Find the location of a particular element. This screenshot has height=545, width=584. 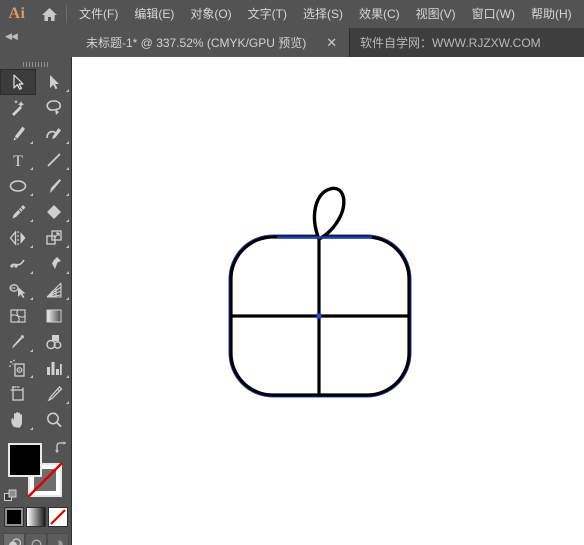

menu-object: 对象(O) is located at coordinates (210, 14).